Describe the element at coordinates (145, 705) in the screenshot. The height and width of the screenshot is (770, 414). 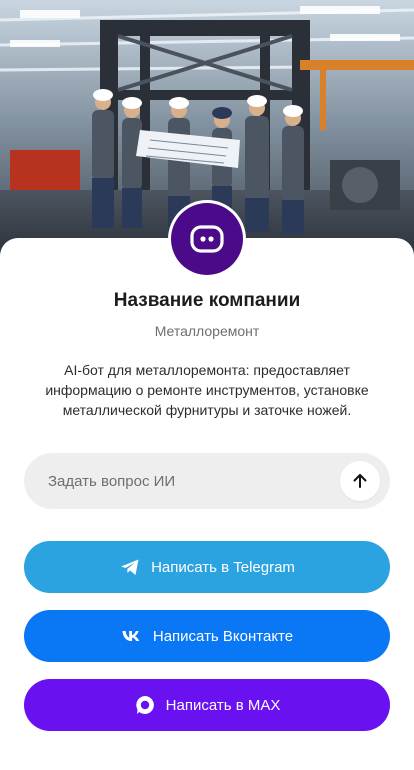
I see `max-icon` at that location.